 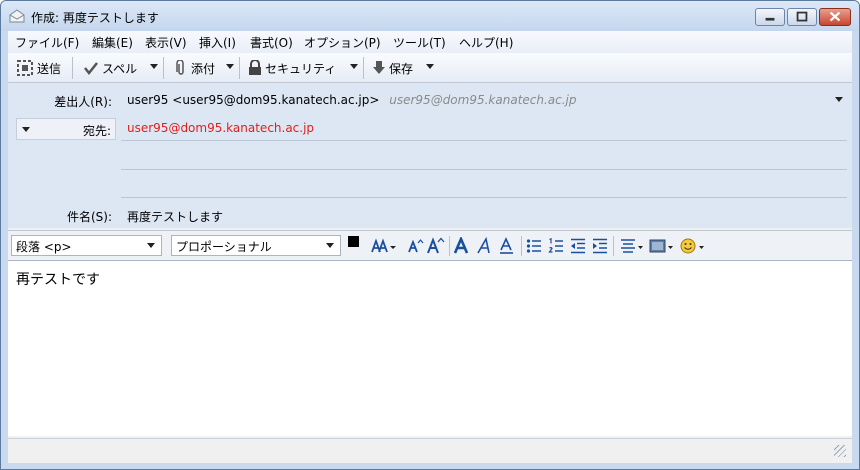 I want to click on download-arrow-icon, so click(x=379, y=67).